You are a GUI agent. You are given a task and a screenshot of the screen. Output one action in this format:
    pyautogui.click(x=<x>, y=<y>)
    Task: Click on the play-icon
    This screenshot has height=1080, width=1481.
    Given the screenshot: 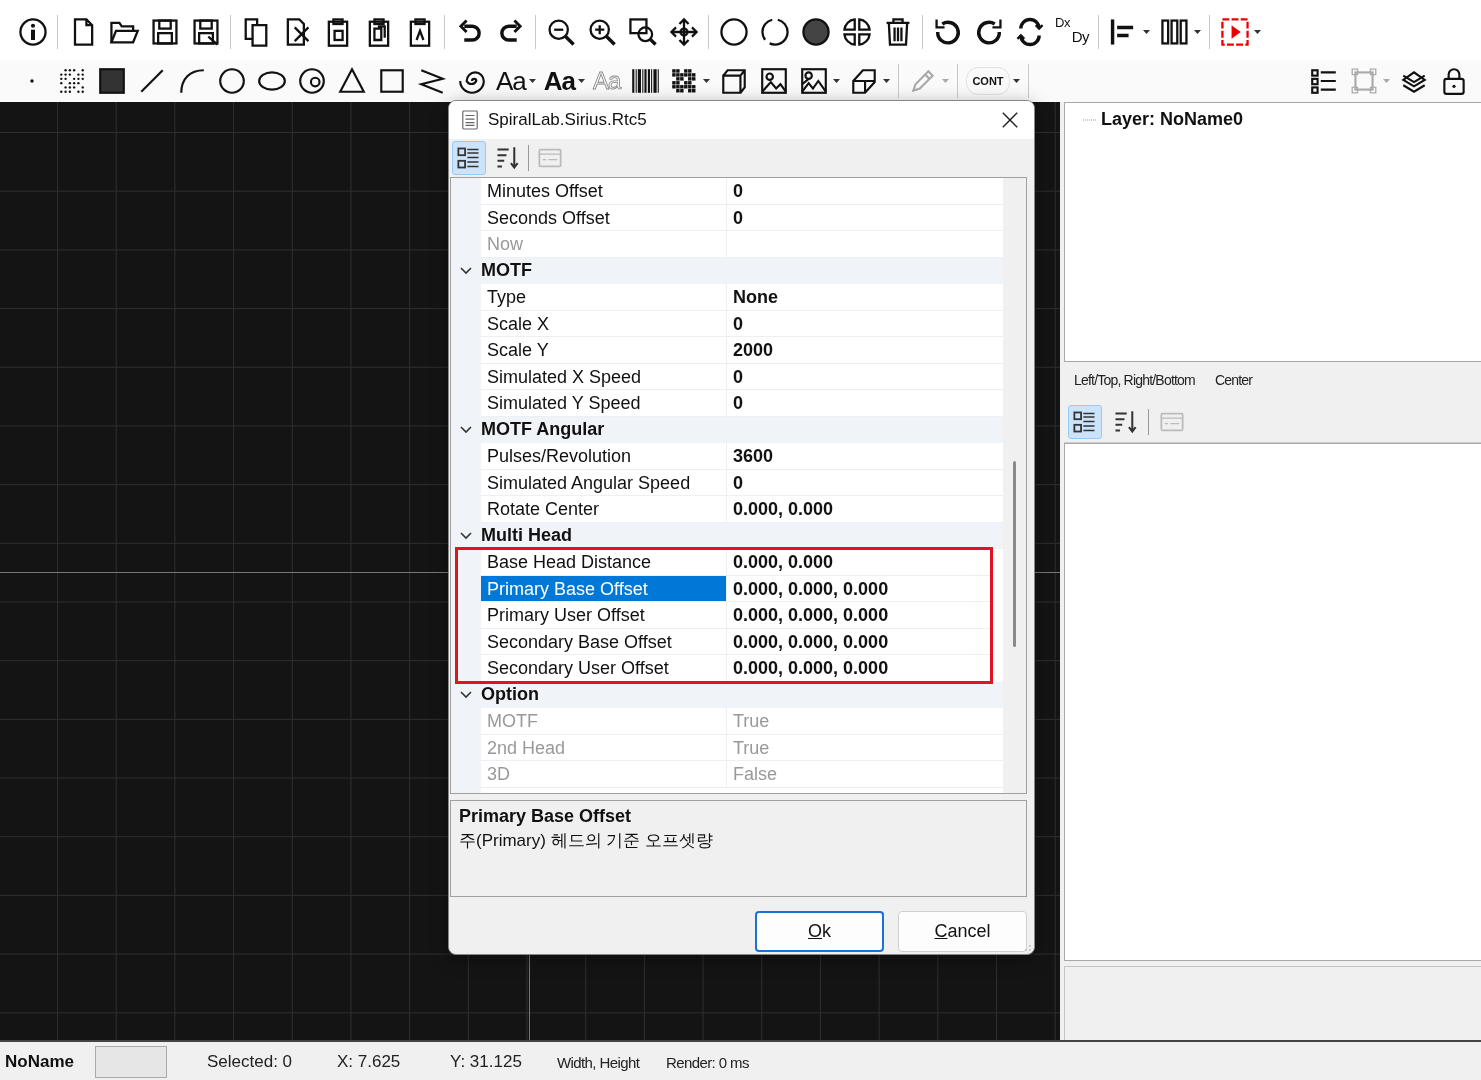 What is the action you would take?
    pyautogui.click(x=1234, y=32)
    